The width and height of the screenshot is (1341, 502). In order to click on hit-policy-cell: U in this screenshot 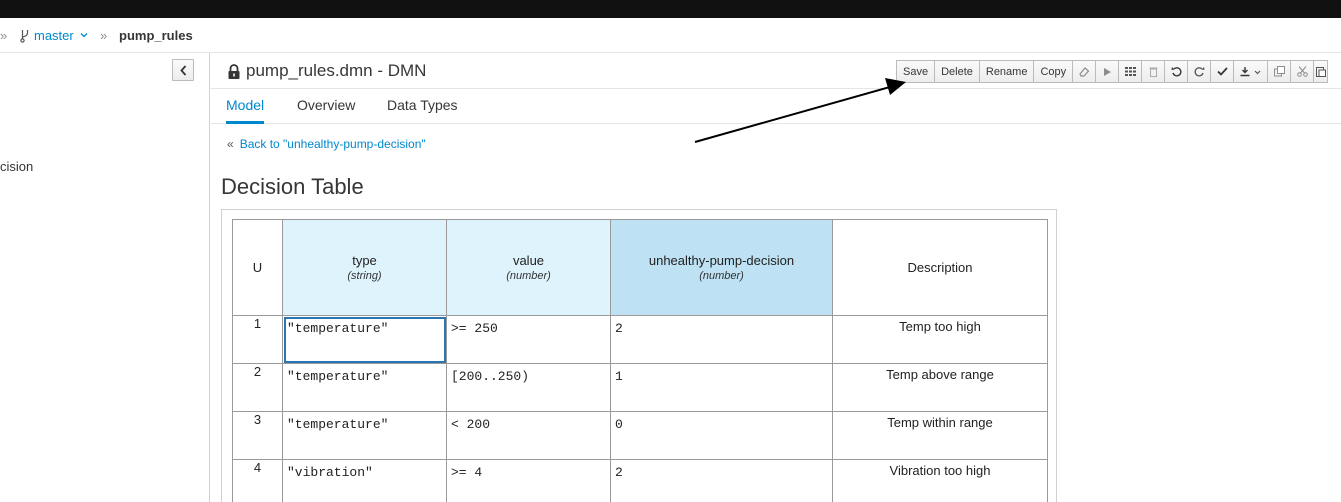, I will do `click(257, 267)`.